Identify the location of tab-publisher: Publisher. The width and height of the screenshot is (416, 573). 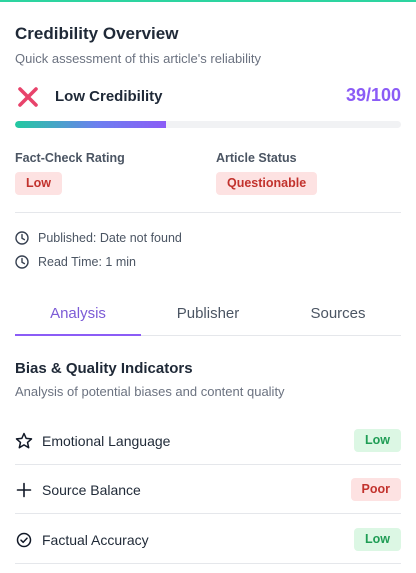
(208, 316).